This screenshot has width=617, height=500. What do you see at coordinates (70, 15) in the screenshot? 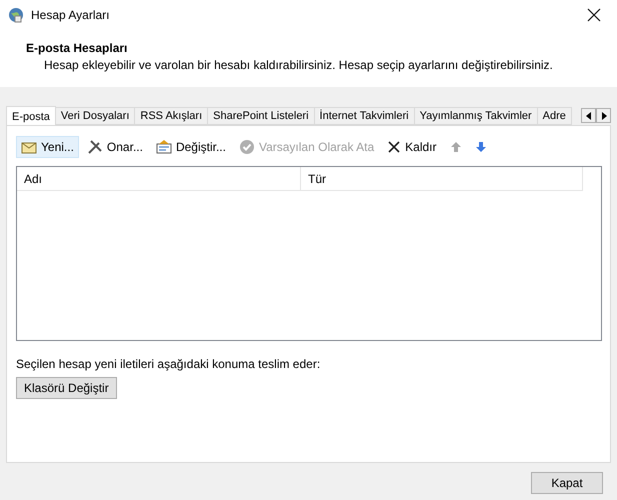
I see `window-title: Hesap Ayarları` at bounding box center [70, 15].